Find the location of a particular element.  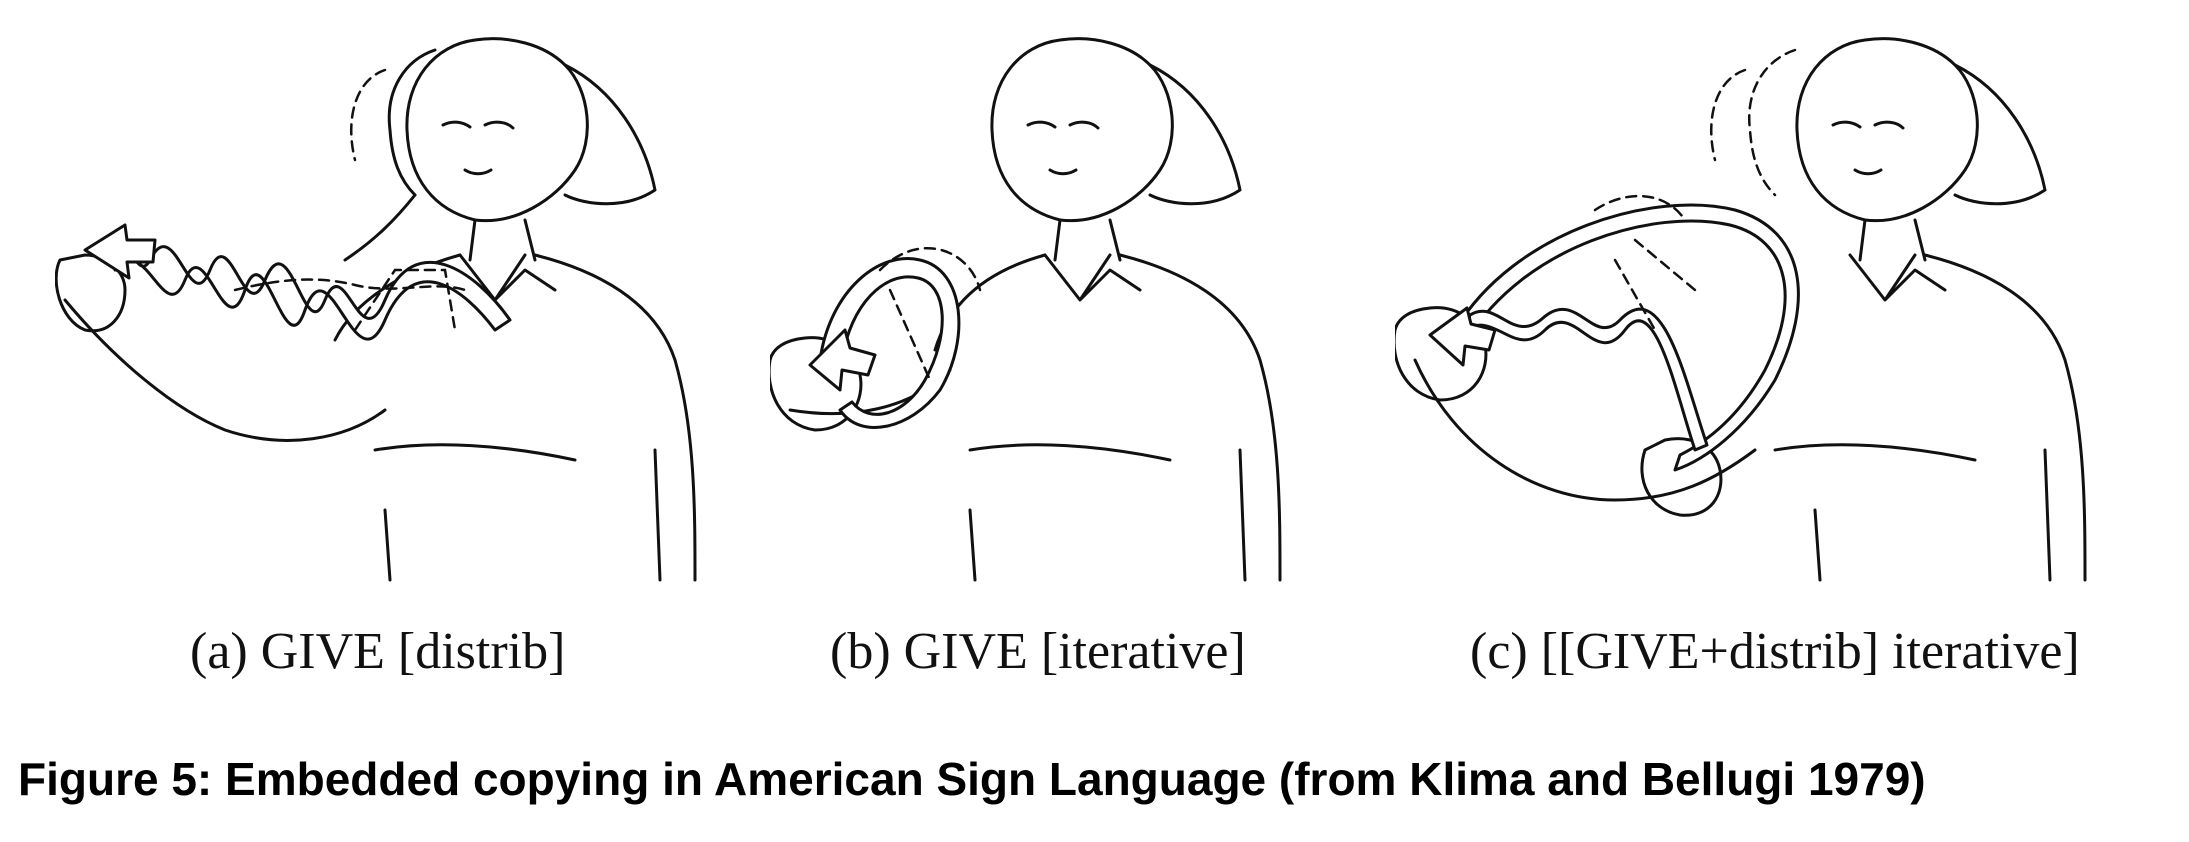

panel-a-caption: (a) GIVE [distrib] is located at coordinates (378, 651).